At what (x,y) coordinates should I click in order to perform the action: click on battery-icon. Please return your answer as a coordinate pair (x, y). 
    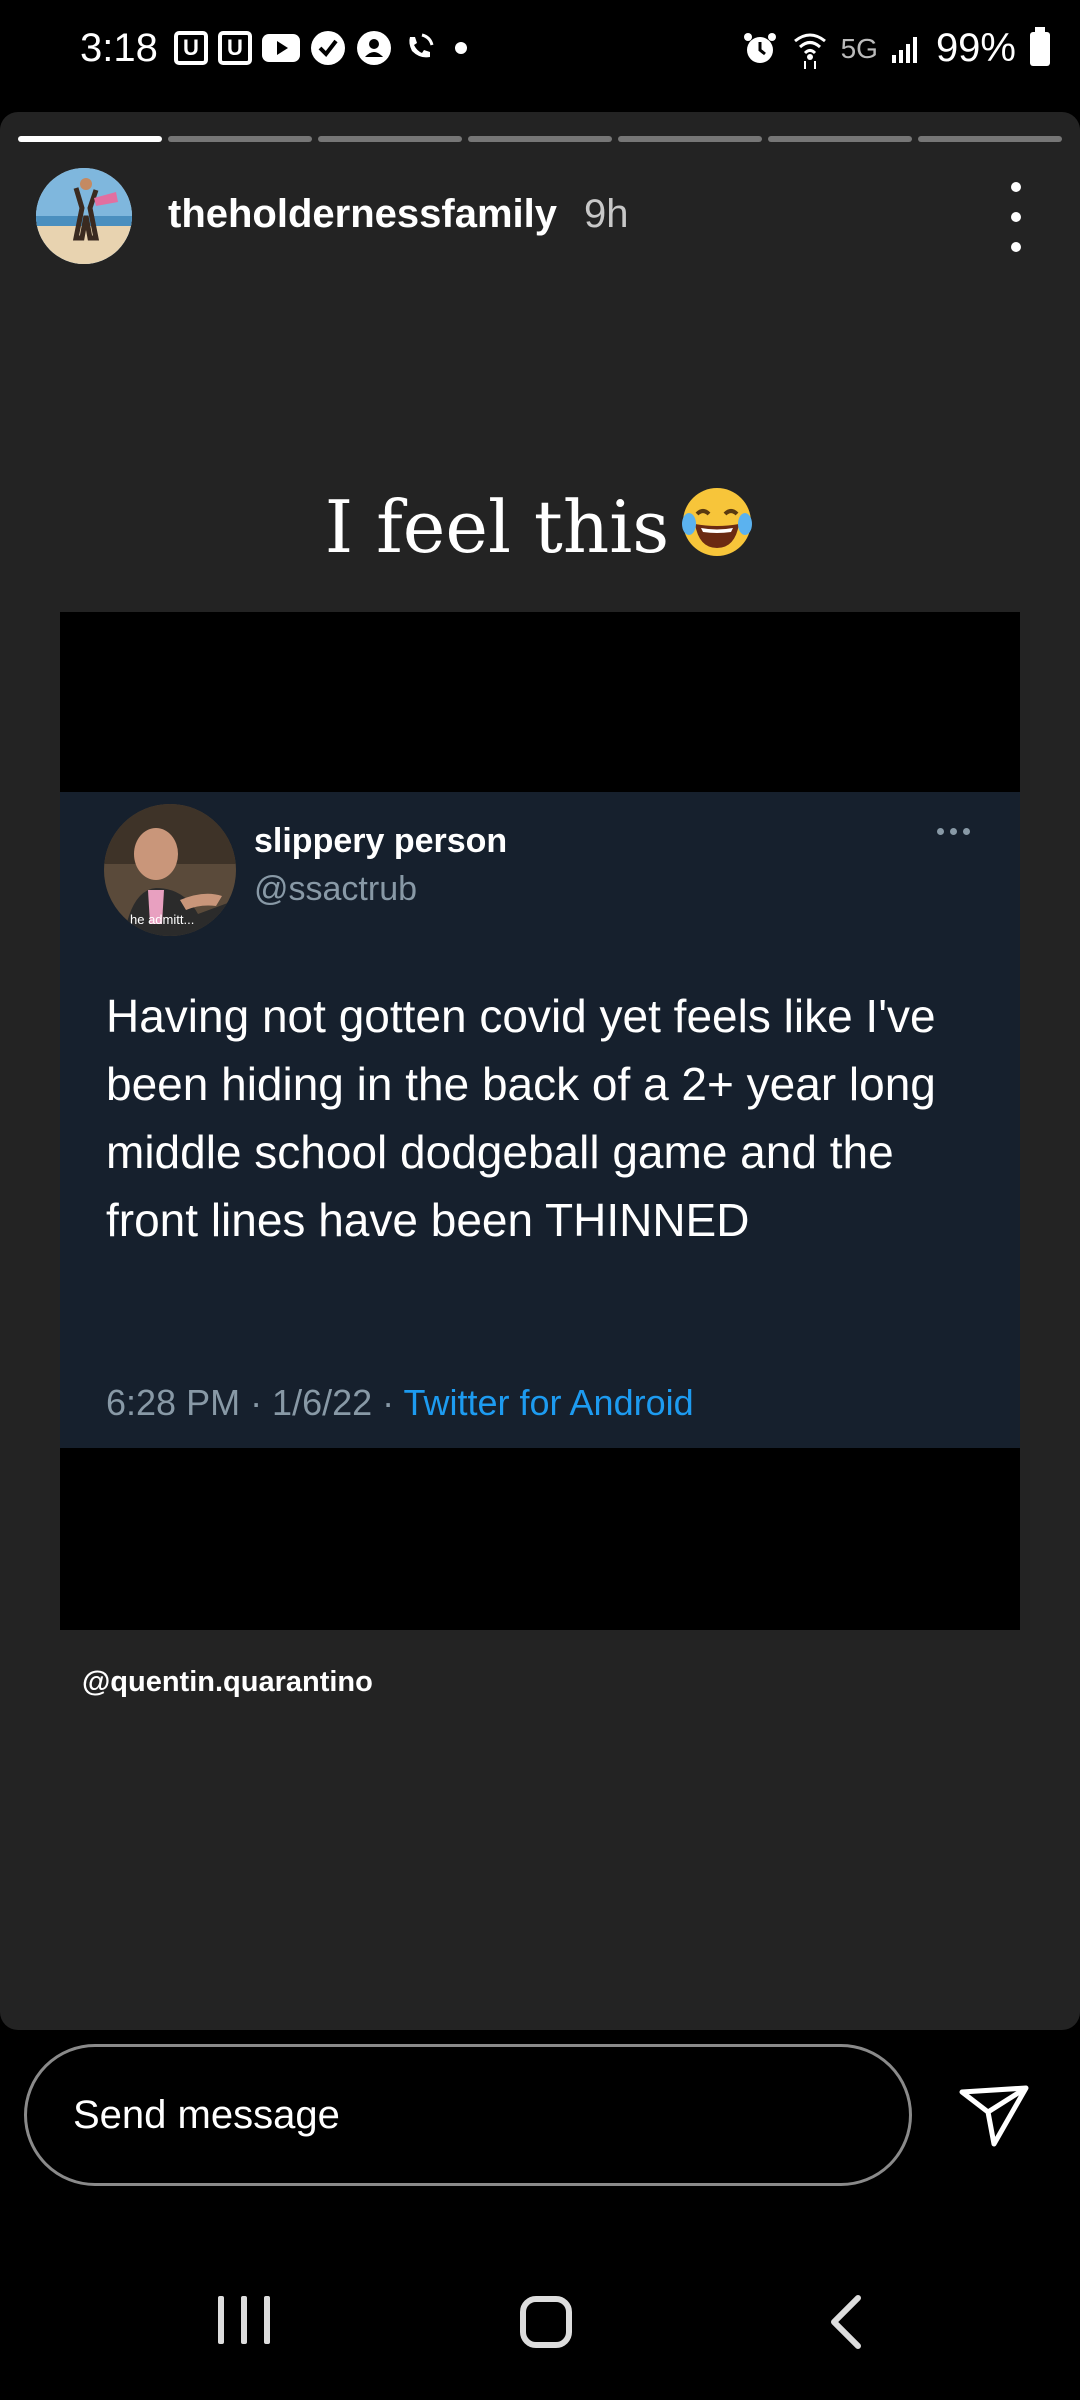
    Looking at the image, I should click on (1040, 46).